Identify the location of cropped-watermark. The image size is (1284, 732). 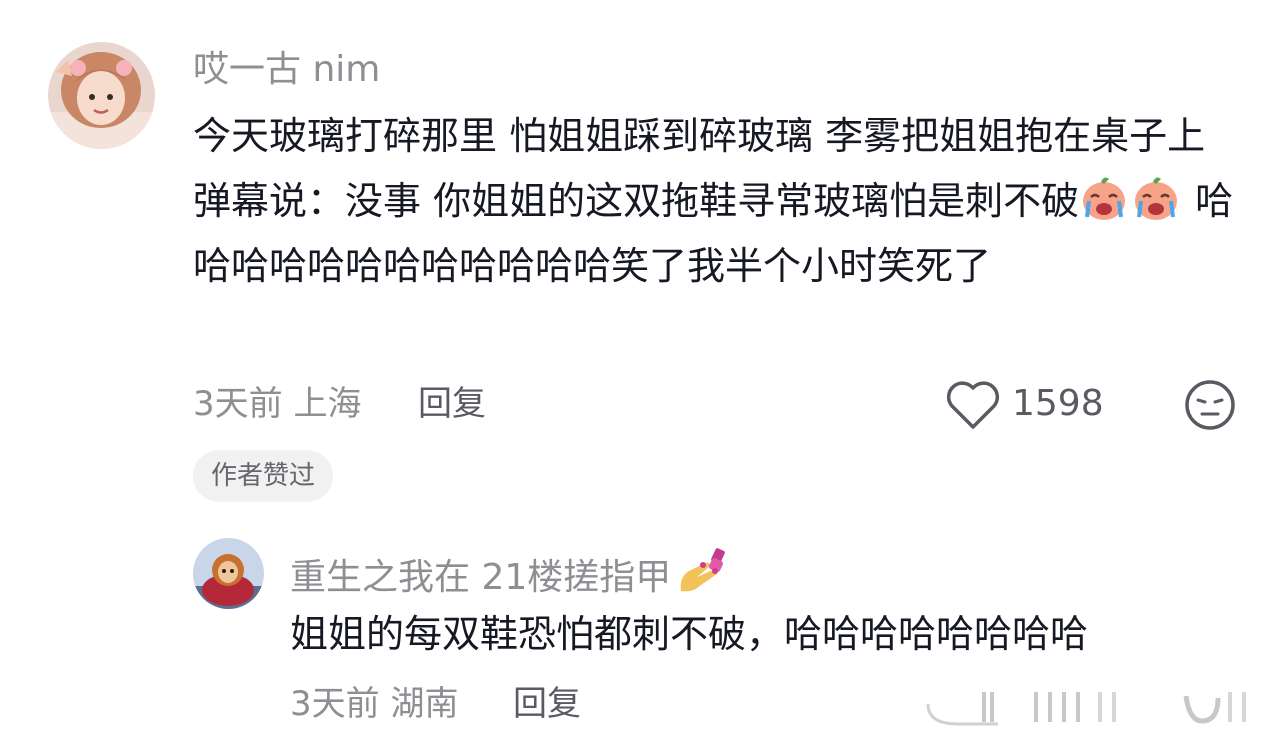
(1101, 709).